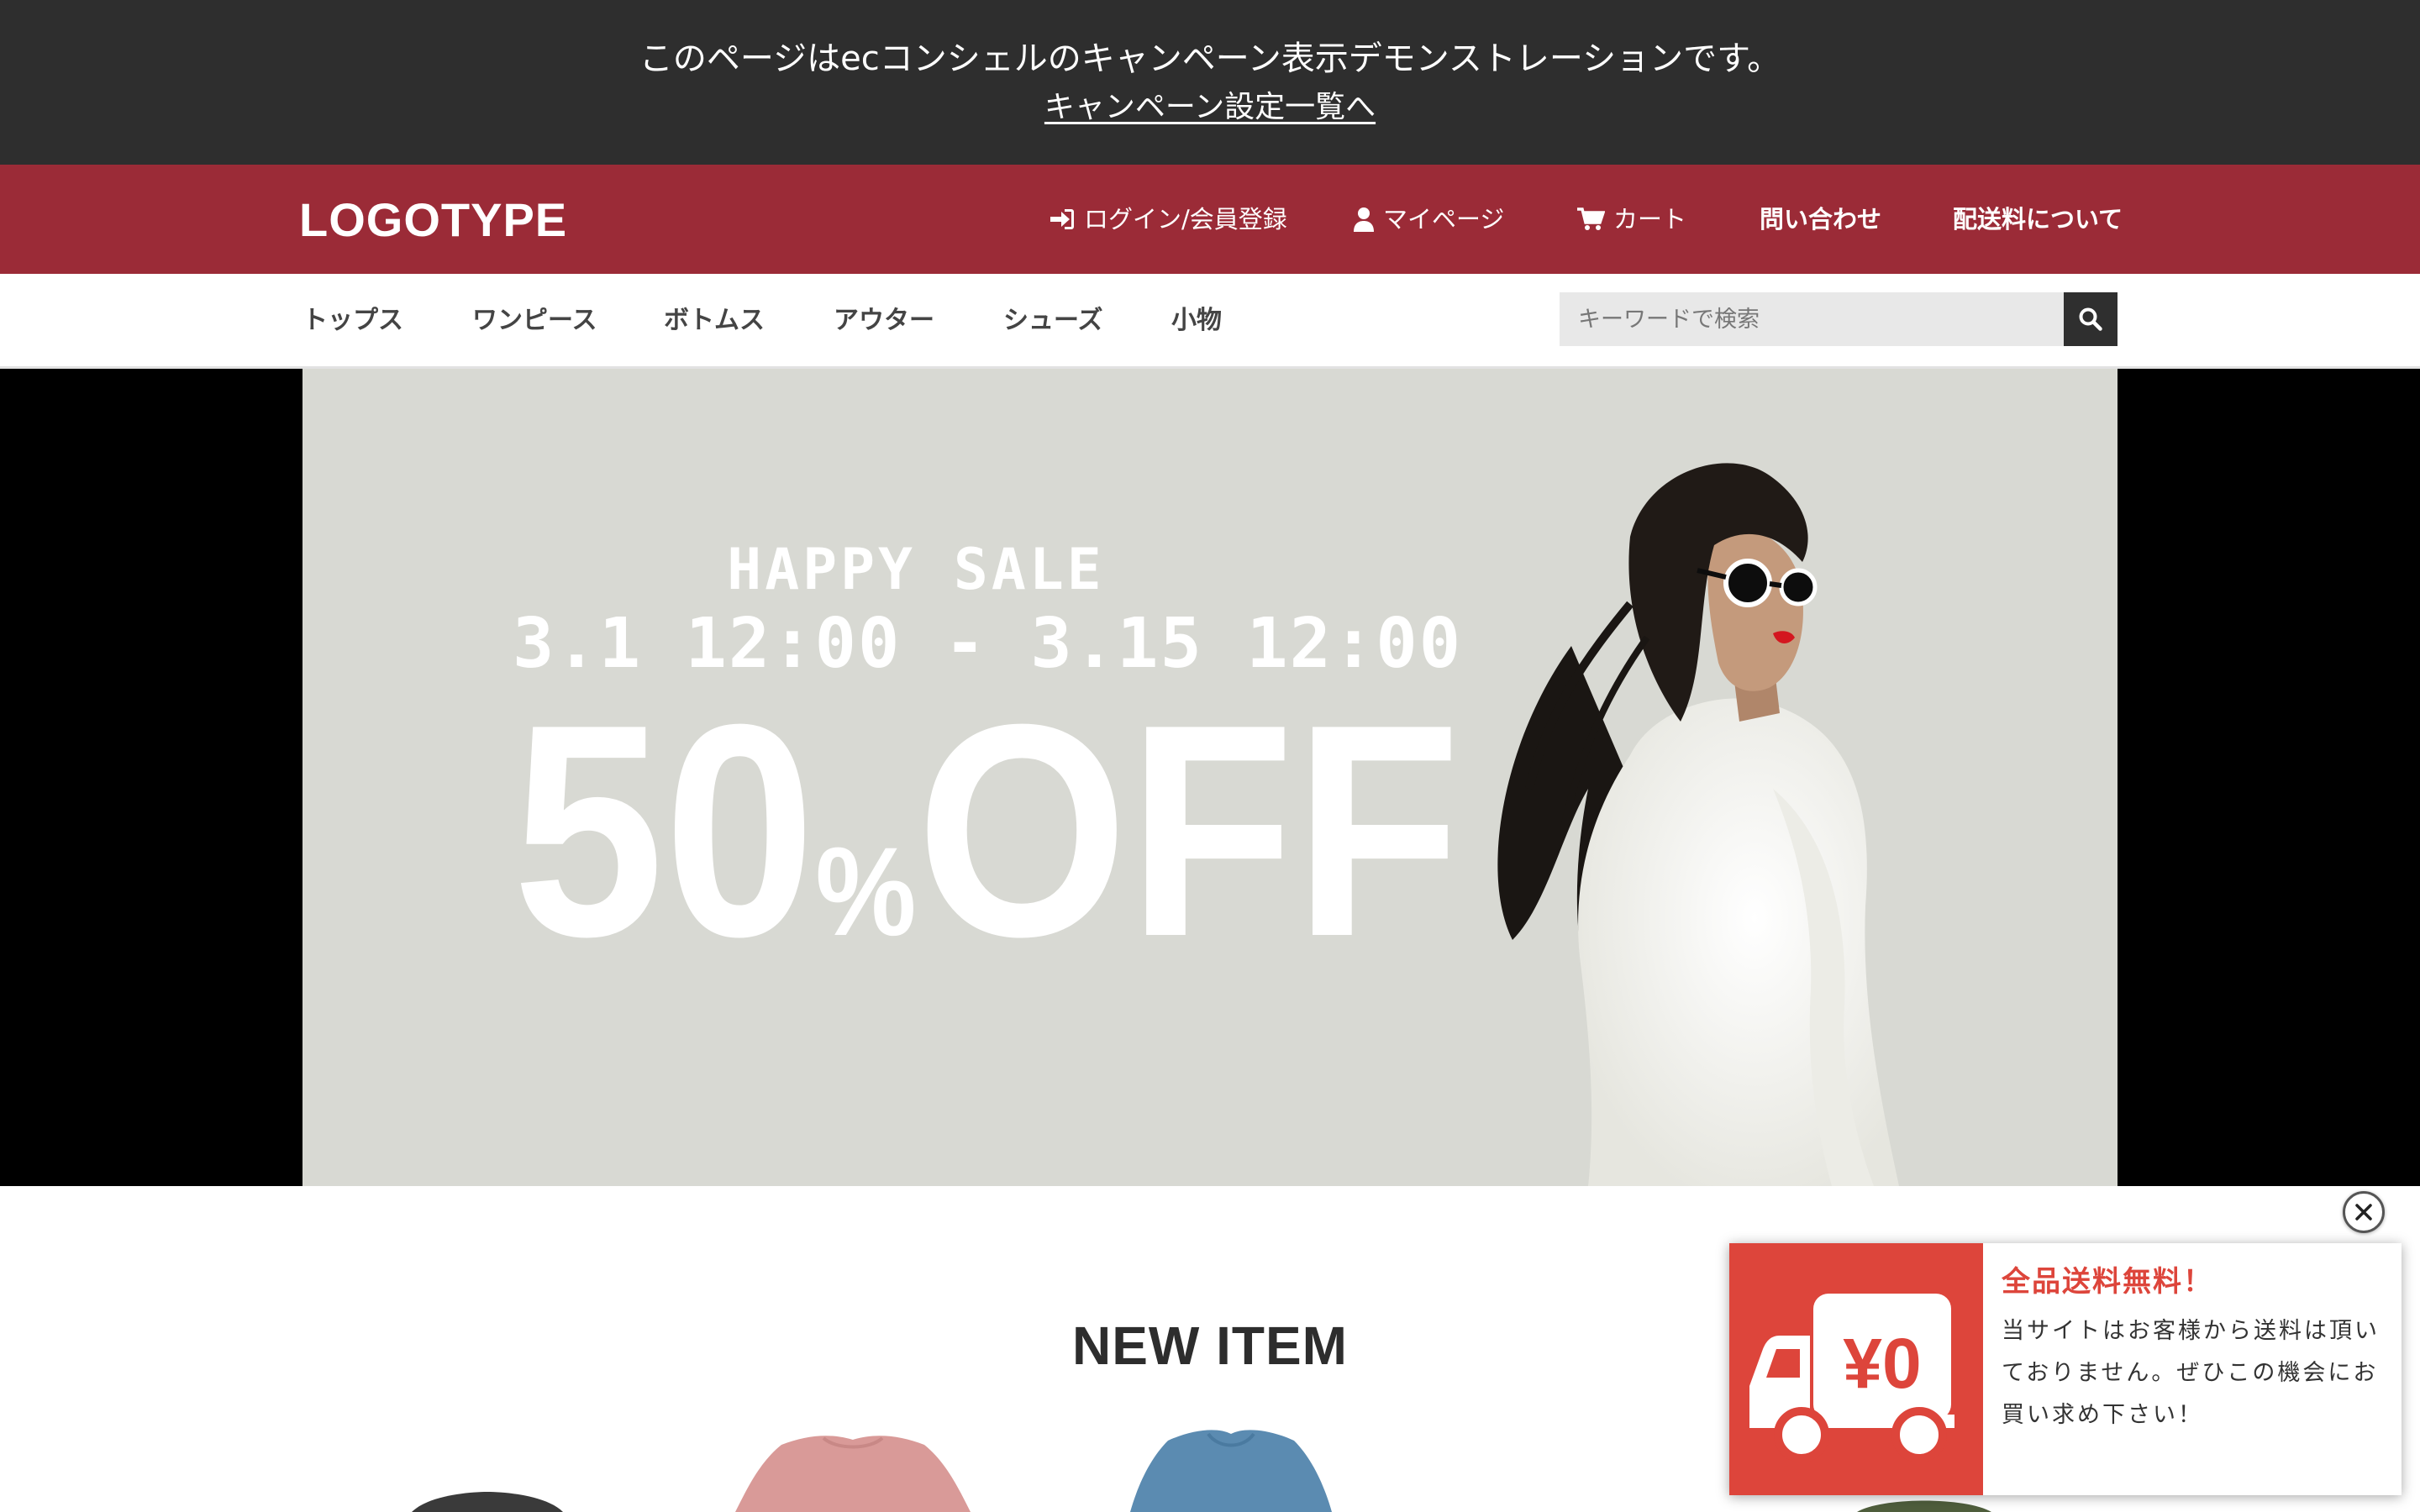 The height and width of the screenshot is (1512, 2420). I want to click on category-bottoms: ボトムス, so click(714, 321).